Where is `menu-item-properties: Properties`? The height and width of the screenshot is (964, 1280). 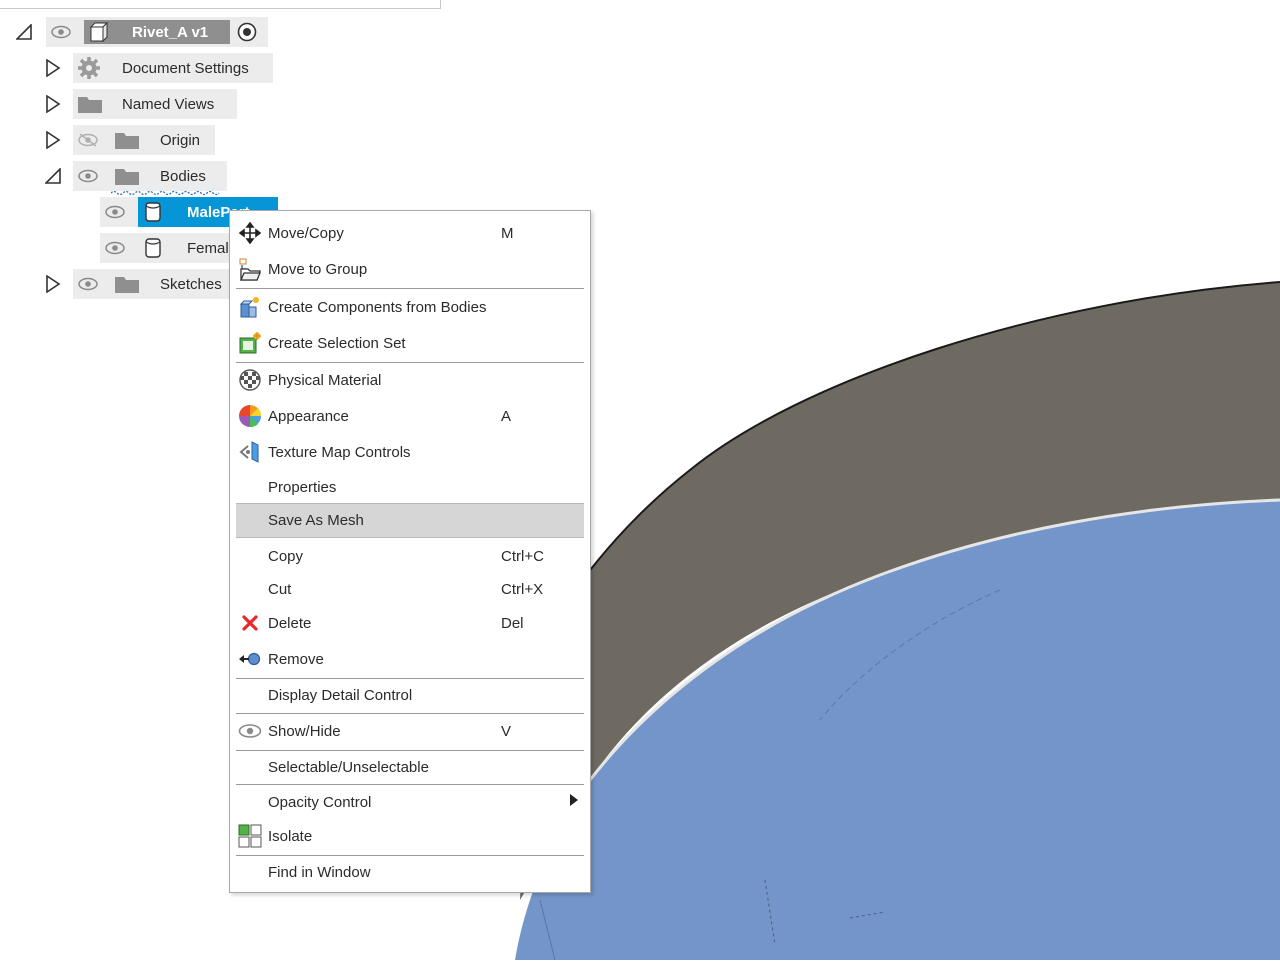
menu-item-properties: Properties is located at coordinates (410, 487).